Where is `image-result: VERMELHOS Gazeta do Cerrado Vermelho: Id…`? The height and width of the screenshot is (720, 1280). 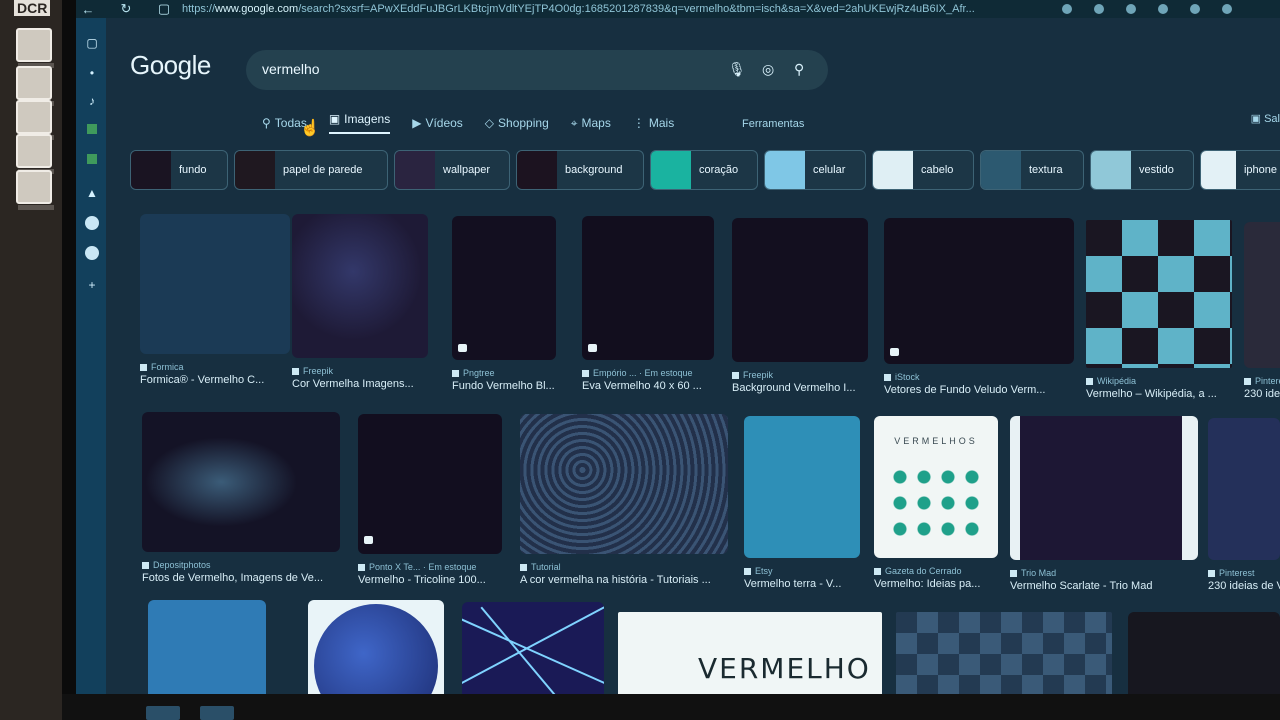
image-result: VERMELHOS Gazeta do Cerrado Vermelho: Id… is located at coordinates (936, 503).